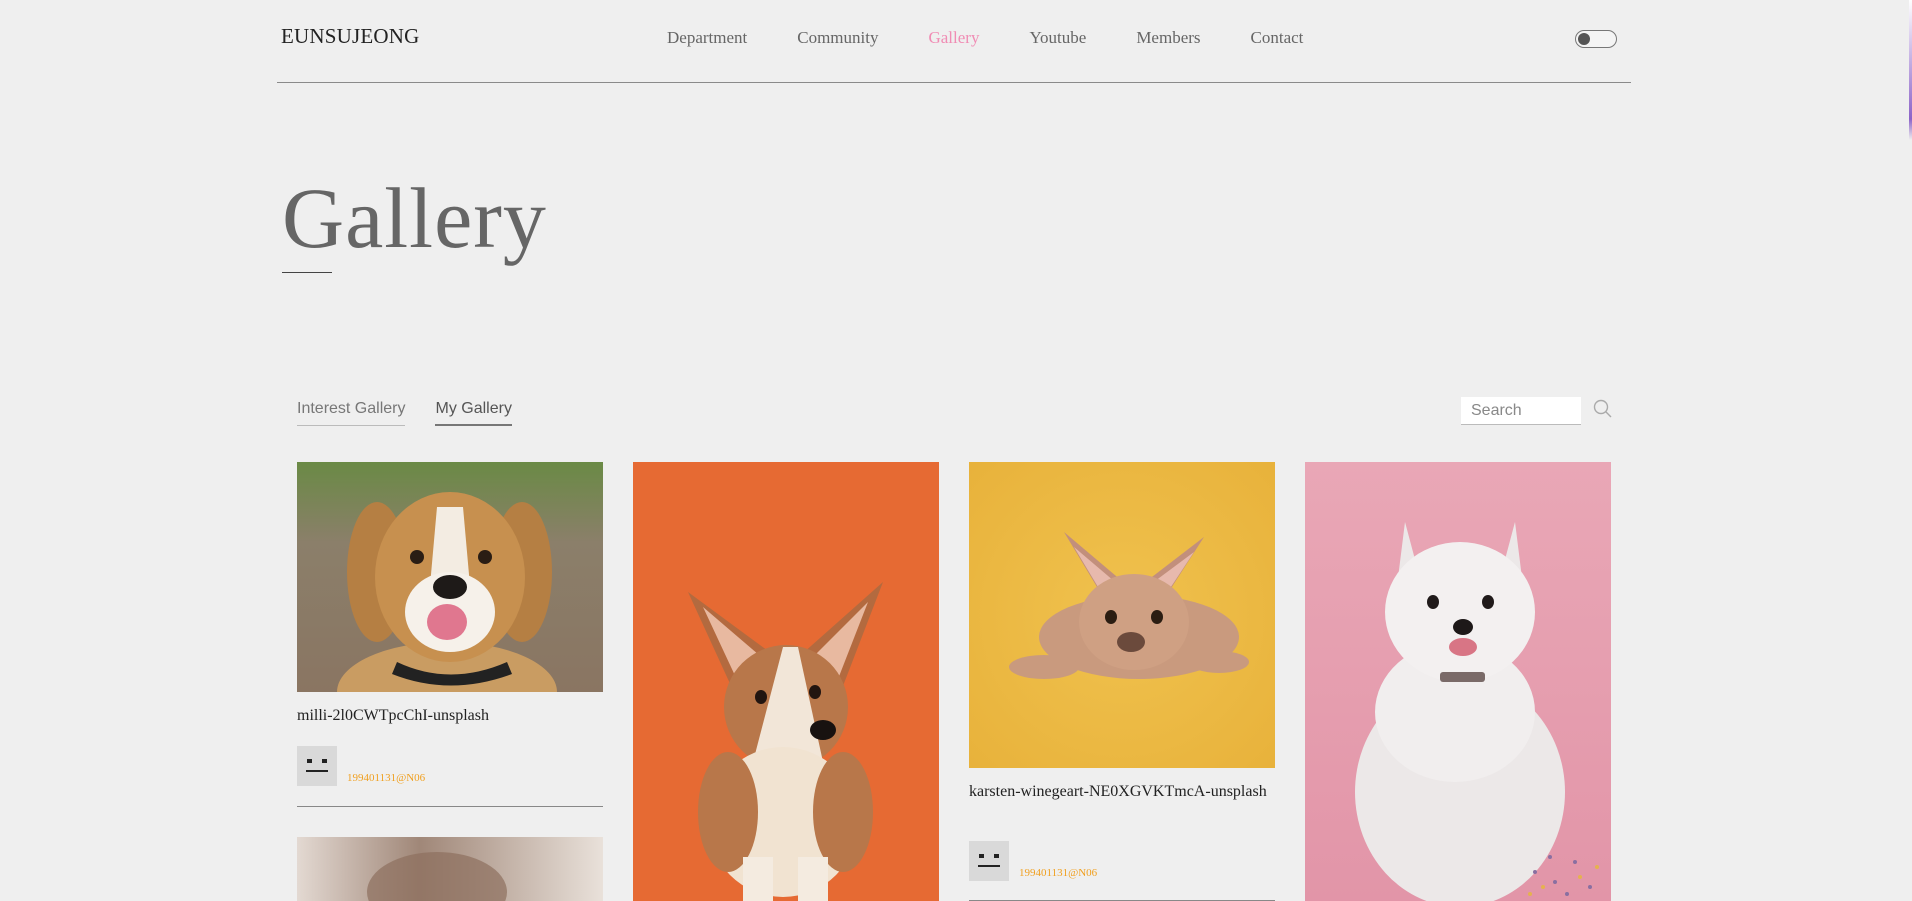 This screenshot has height=901, width=1912. I want to click on beagle-photo-icon, so click(450, 577).